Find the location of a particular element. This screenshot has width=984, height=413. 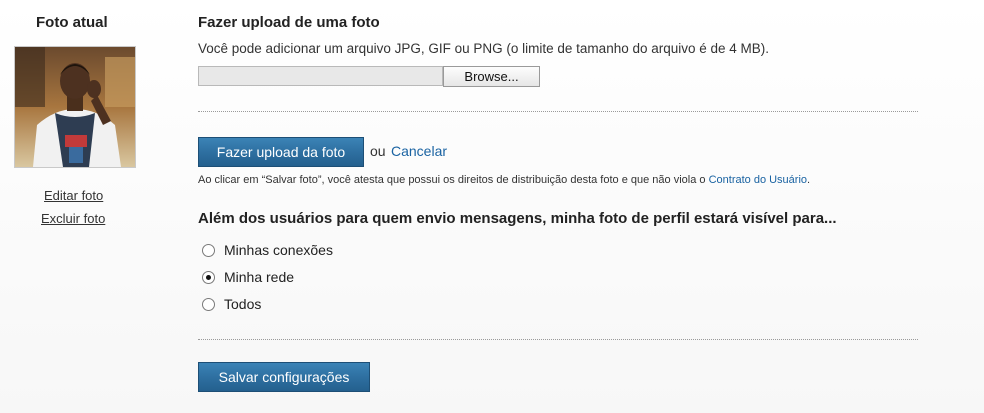

cancel-link: Cancelar is located at coordinates (419, 151).